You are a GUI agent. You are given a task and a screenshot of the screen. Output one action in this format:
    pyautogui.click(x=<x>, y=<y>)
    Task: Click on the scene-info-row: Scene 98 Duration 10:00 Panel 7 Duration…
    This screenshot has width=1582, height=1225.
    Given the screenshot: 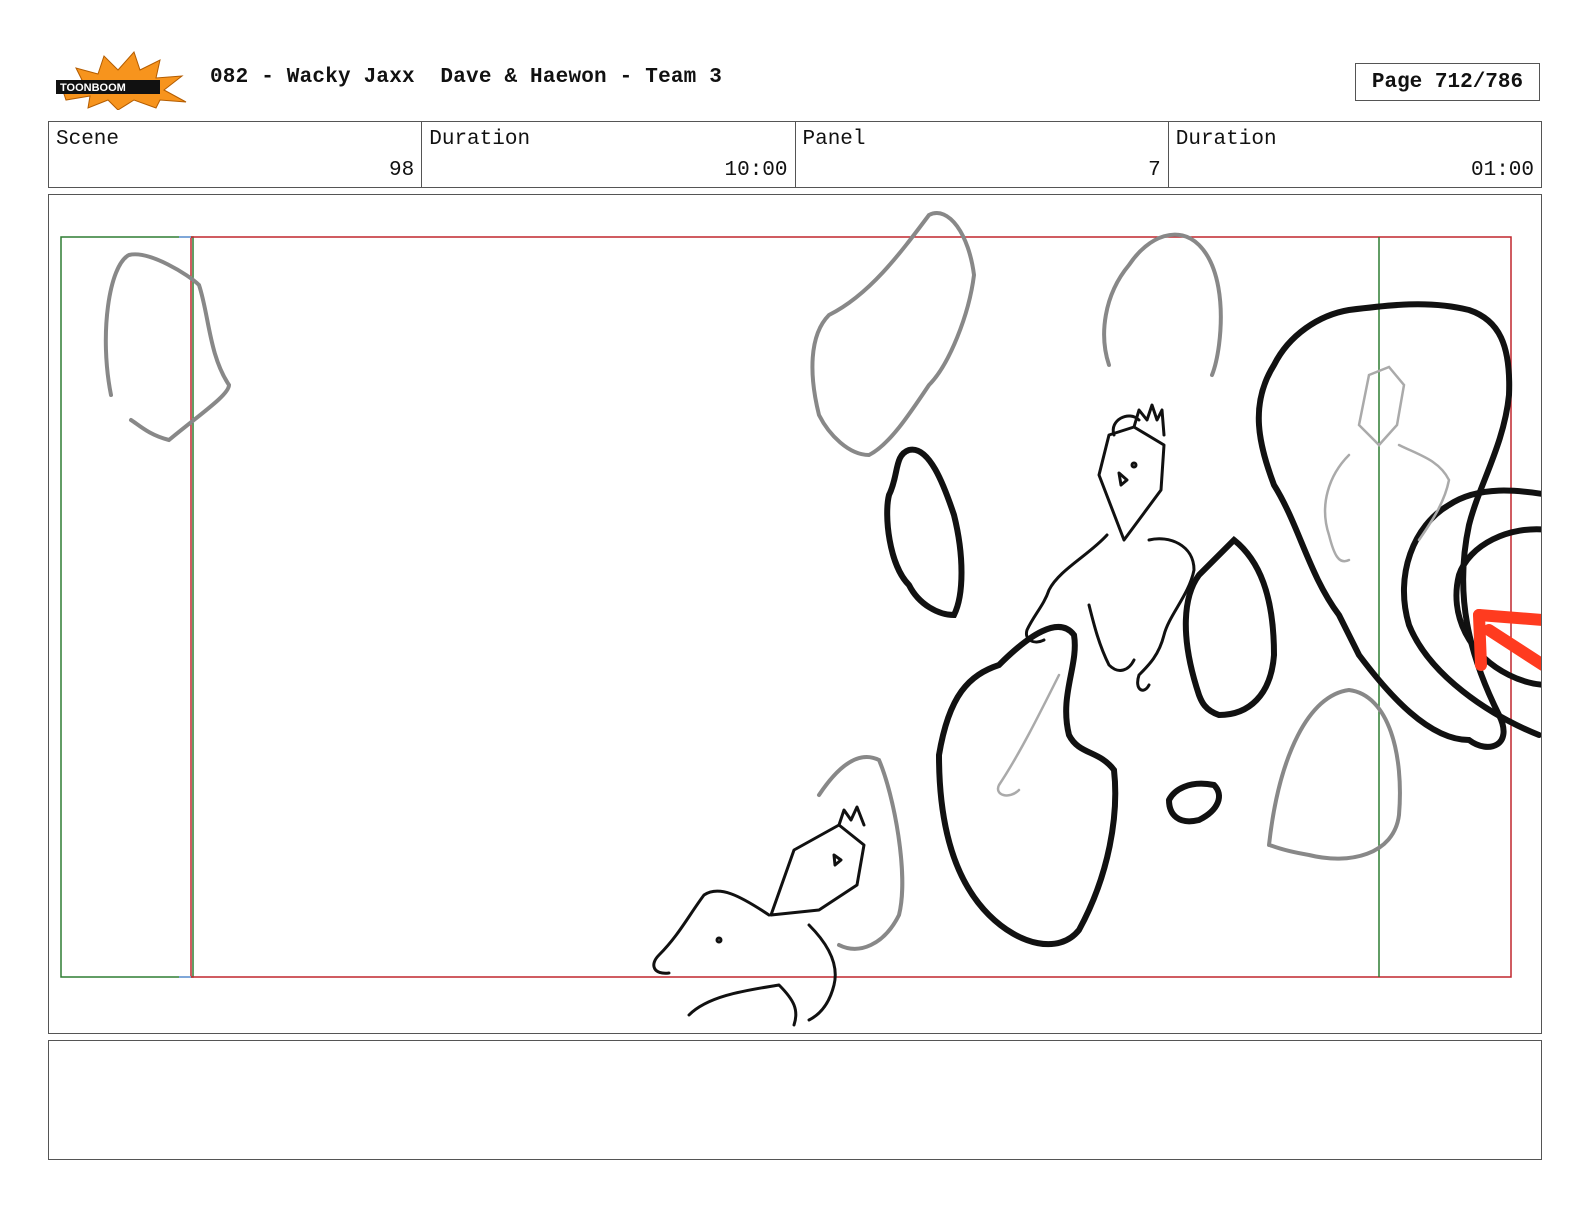 What is the action you would take?
    pyautogui.click(x=795, y=154)
    